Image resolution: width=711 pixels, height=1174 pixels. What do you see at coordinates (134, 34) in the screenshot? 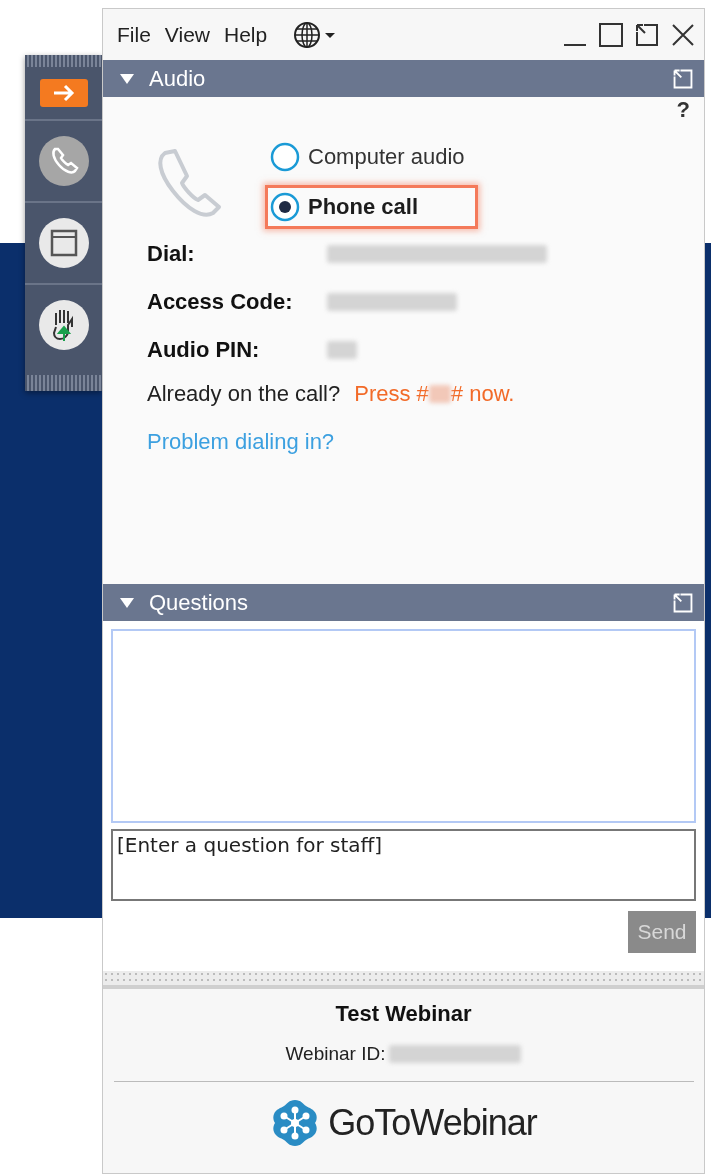
I see `menu-item: File` at bounding box center [134, 34].